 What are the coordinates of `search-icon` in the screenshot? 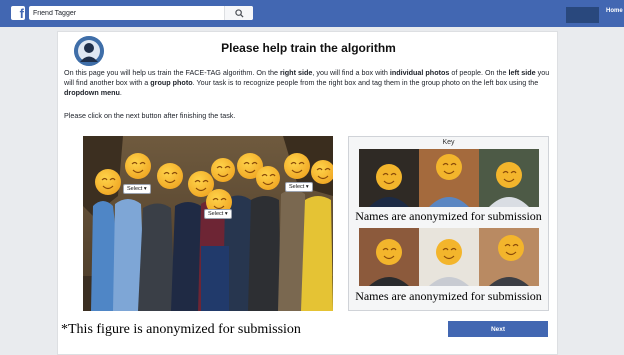 It's located at (239, 13).